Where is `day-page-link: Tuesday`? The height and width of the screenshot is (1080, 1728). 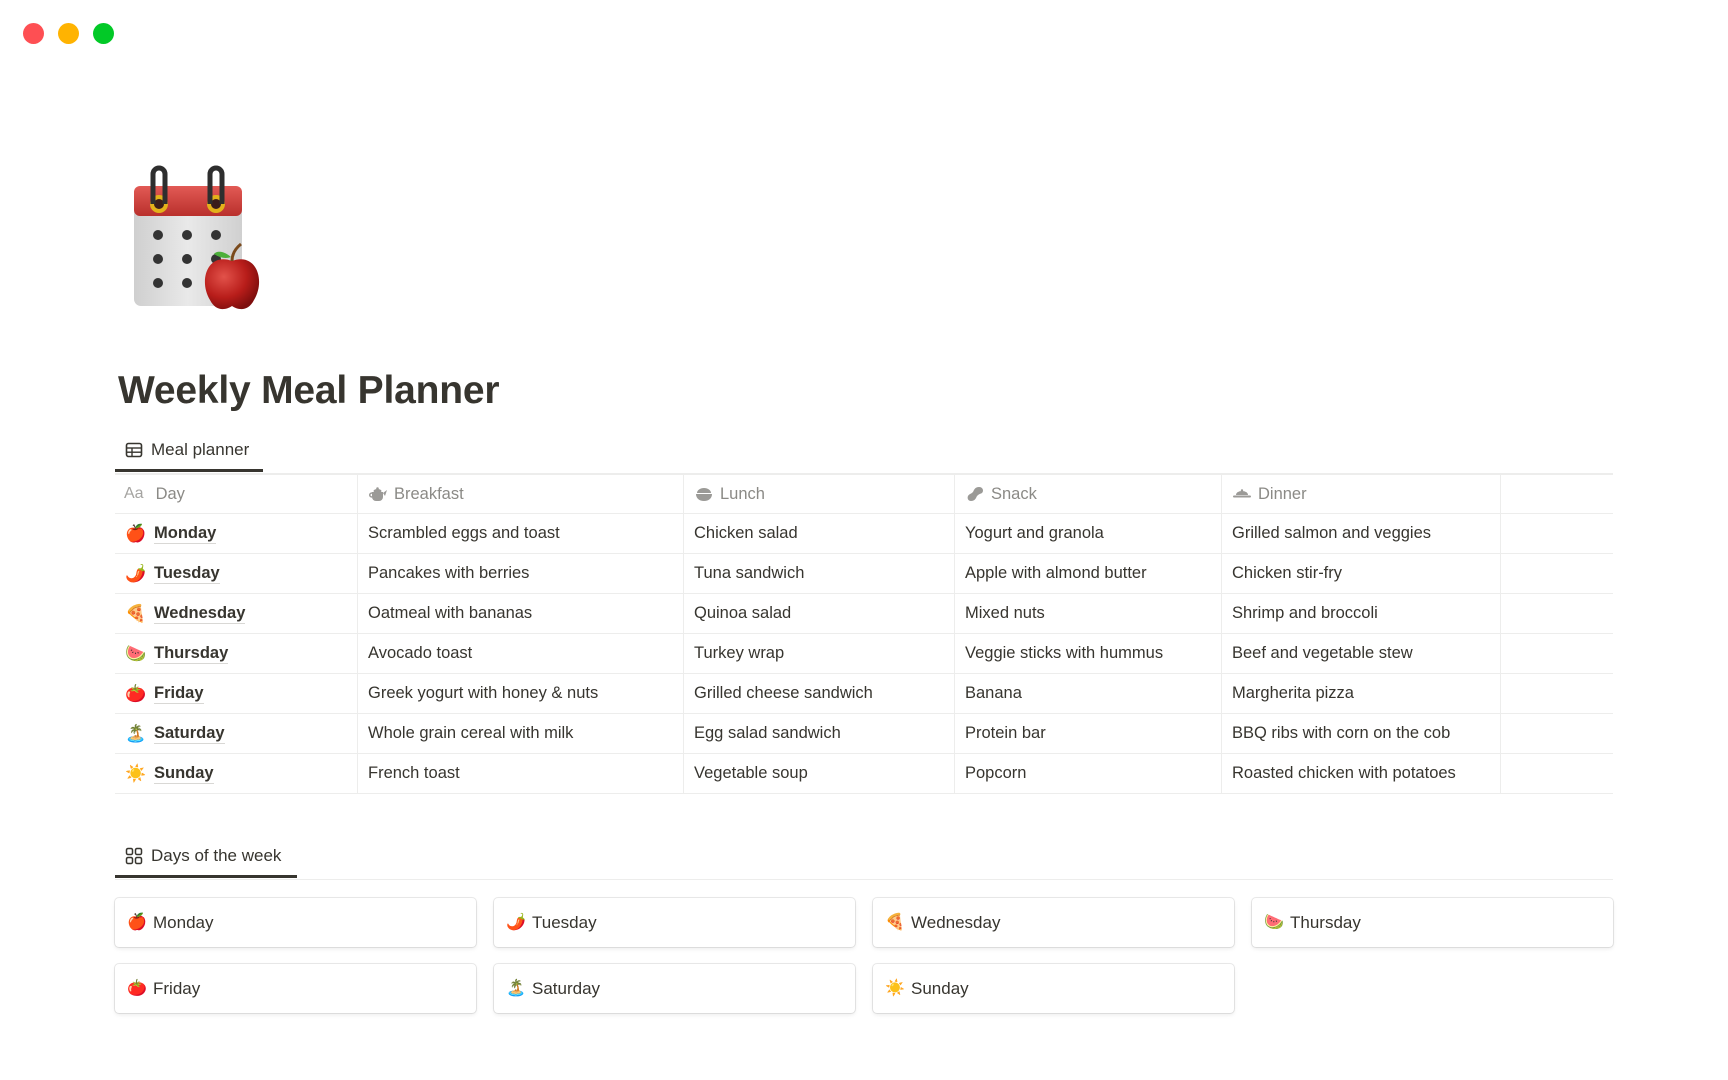 day-page-link: Tuesday is located at coordinates (187, 574).